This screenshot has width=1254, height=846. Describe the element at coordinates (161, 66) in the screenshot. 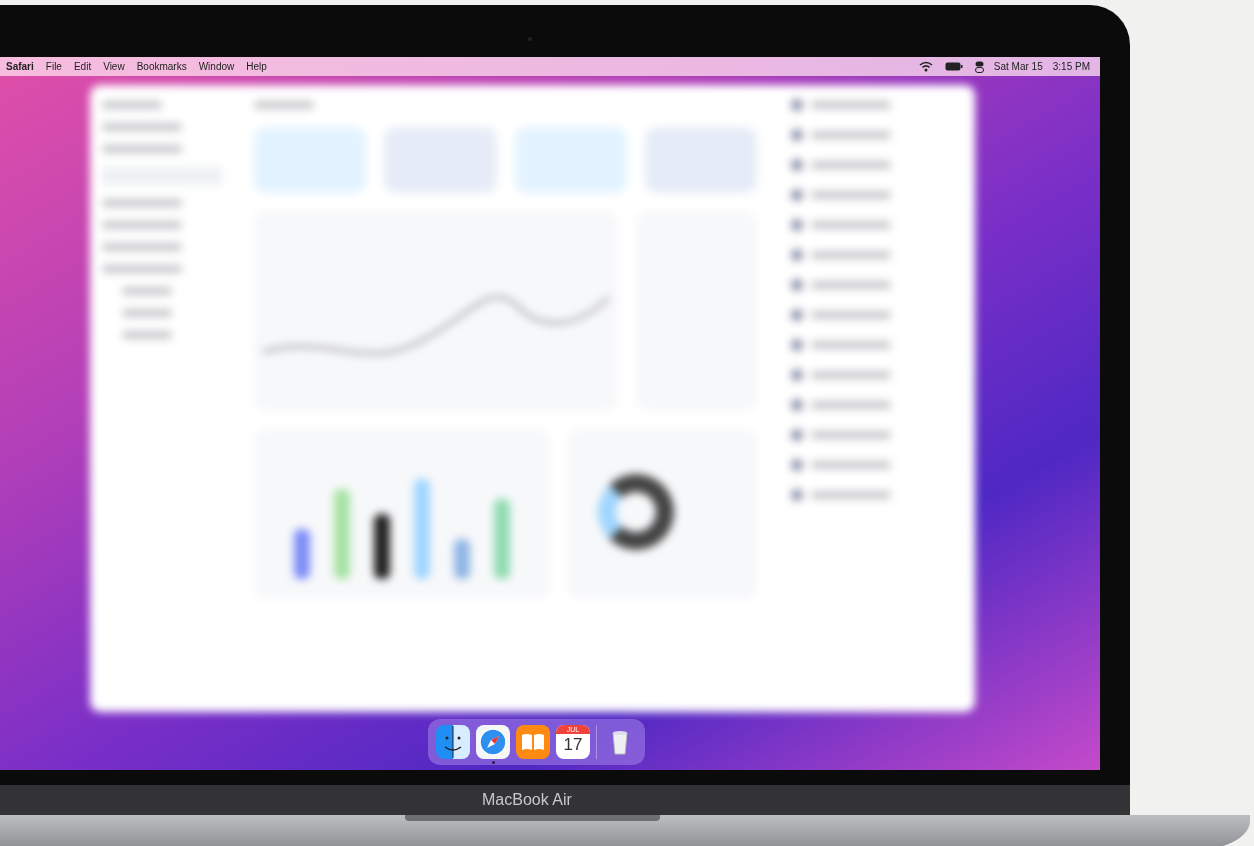

I see `menu-item: Bookmarks` at that location.